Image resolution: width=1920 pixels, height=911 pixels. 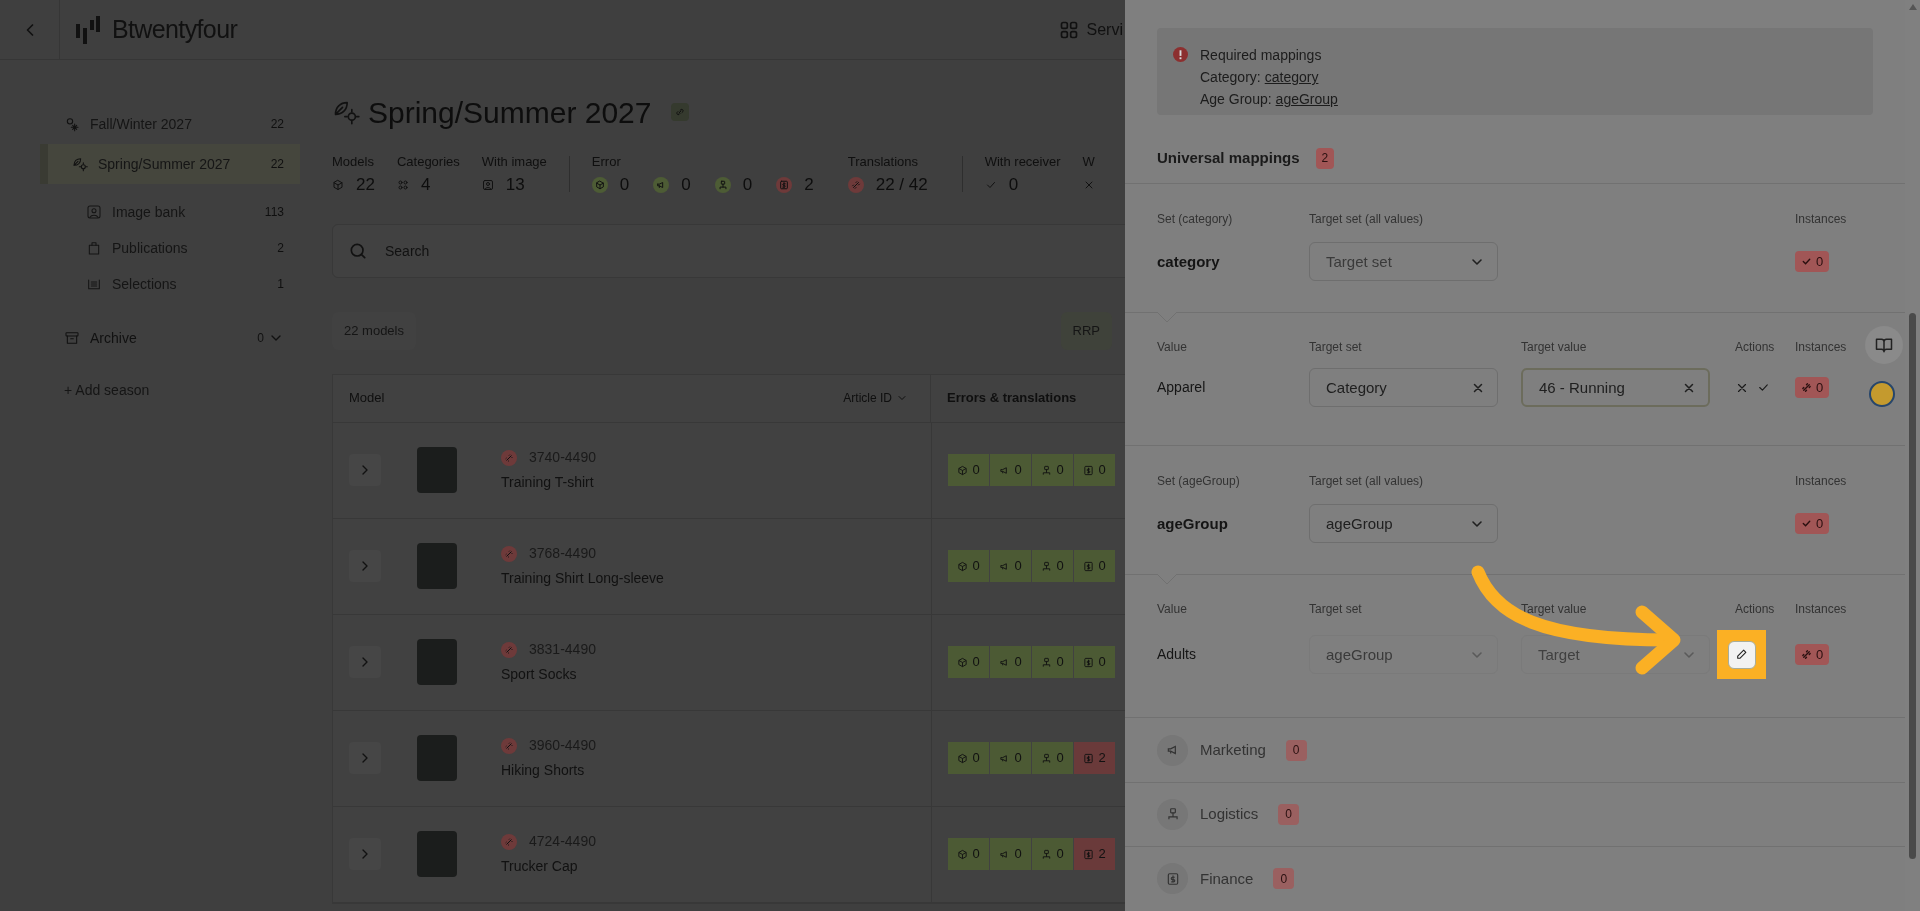 I want to click on book-icon, so click(x=1884, y=345).